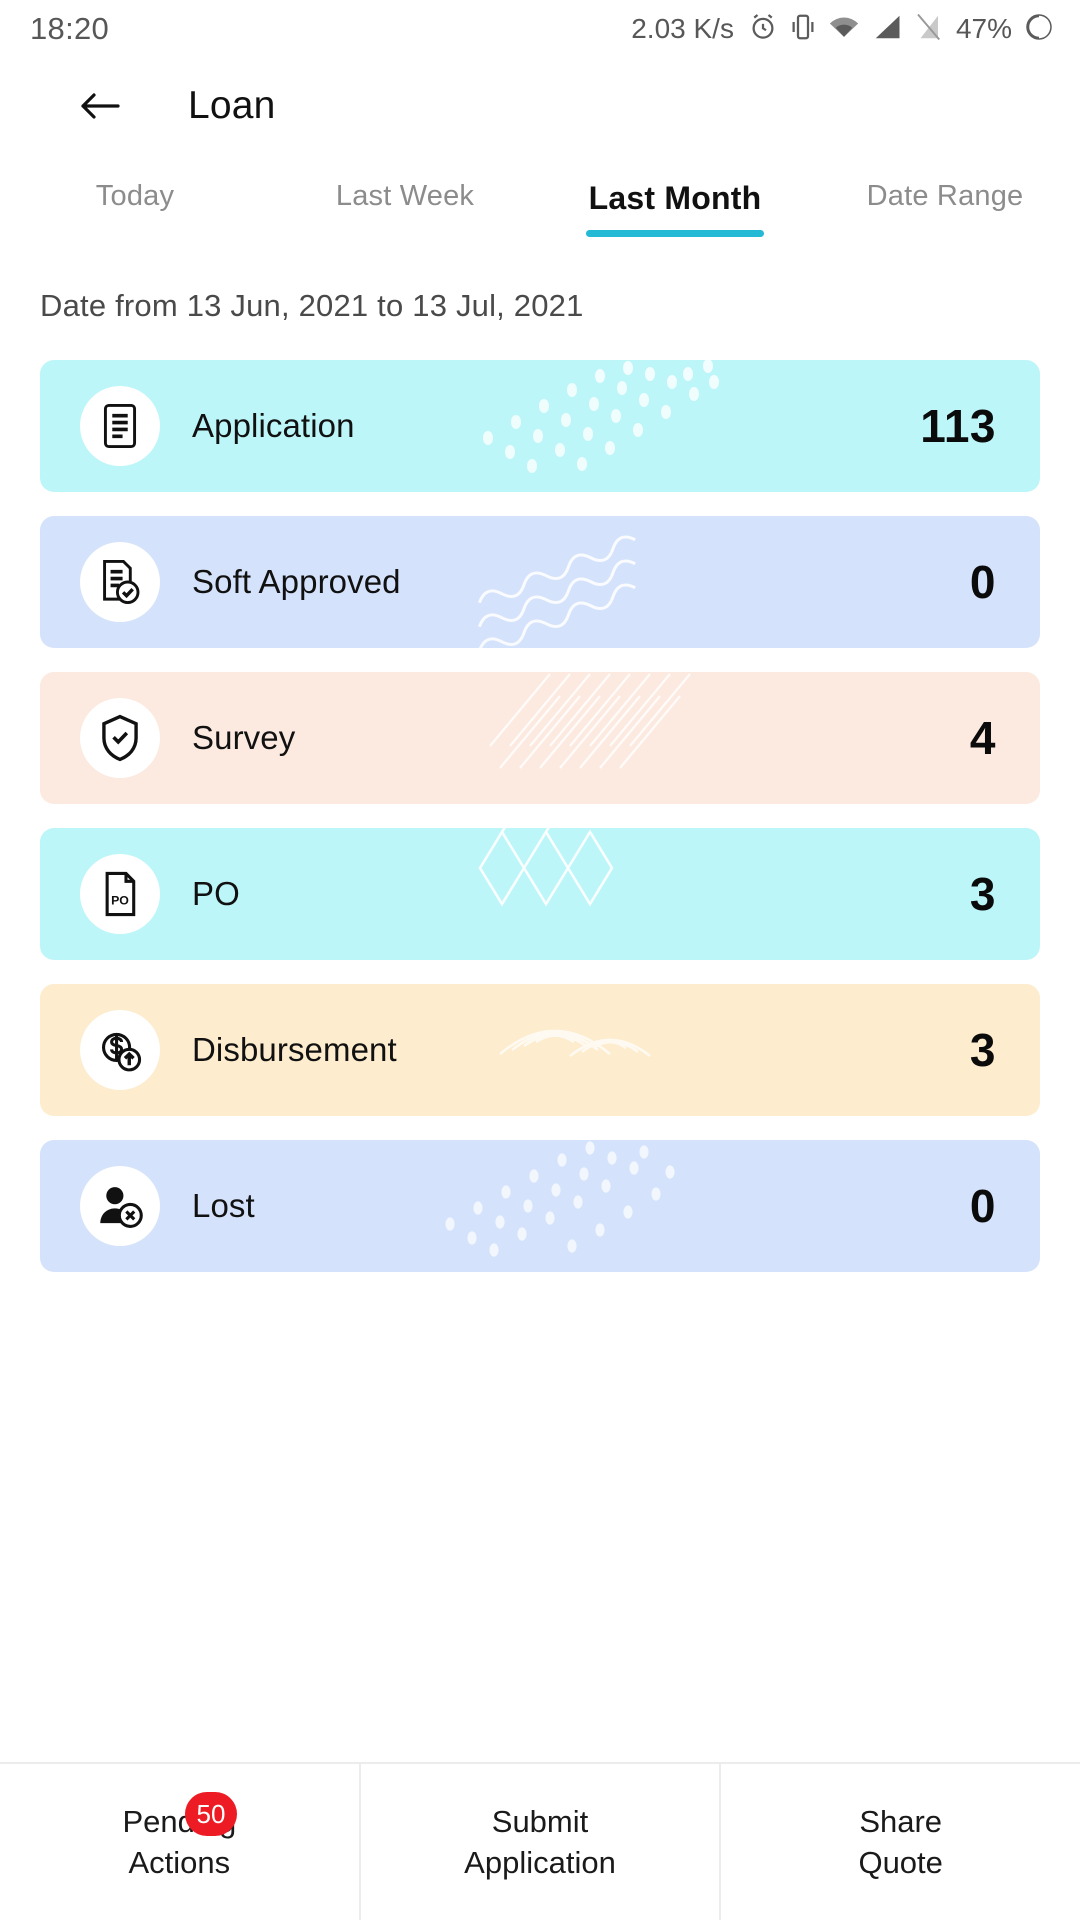  I want to click on bottom-action-submit-application: Submit Application, so click(539, 1842).